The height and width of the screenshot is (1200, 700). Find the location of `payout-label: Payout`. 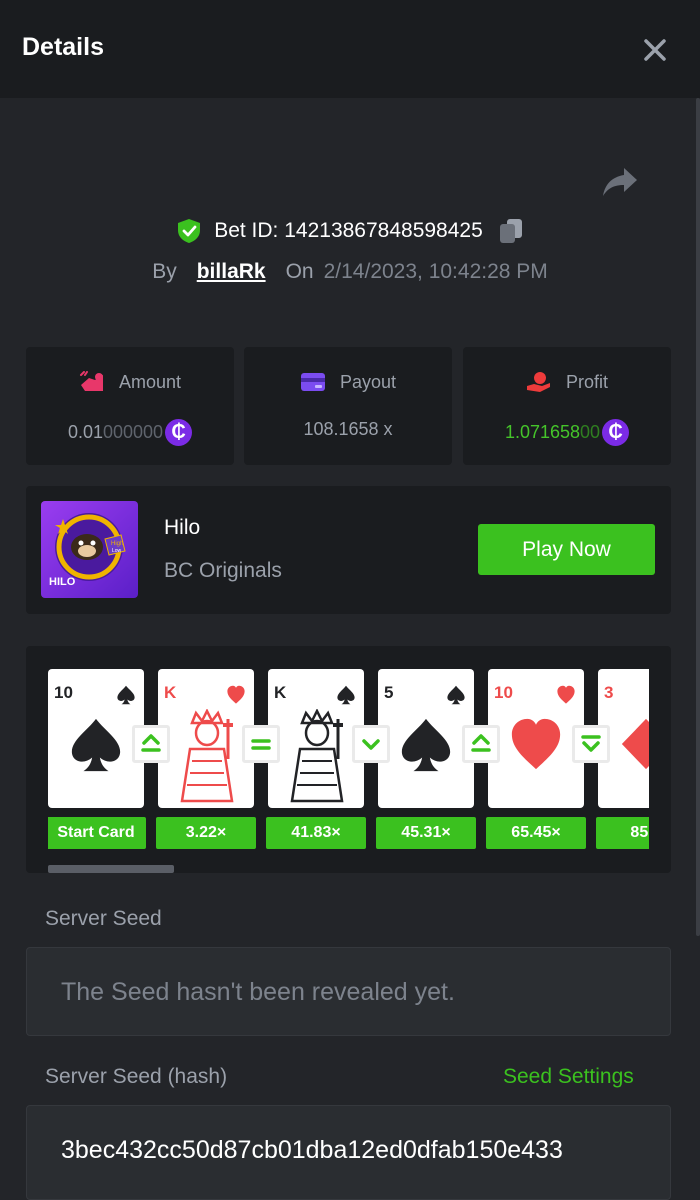

payout-label: Payout is located at coordinates (368, 381).